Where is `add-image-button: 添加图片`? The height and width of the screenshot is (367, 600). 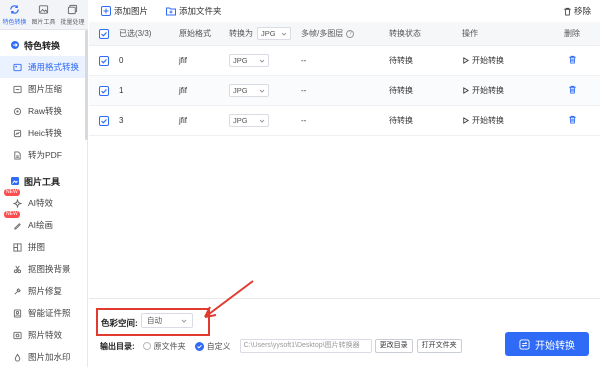
add-image-button: 添加图片 is located at coordinates (124, 11).